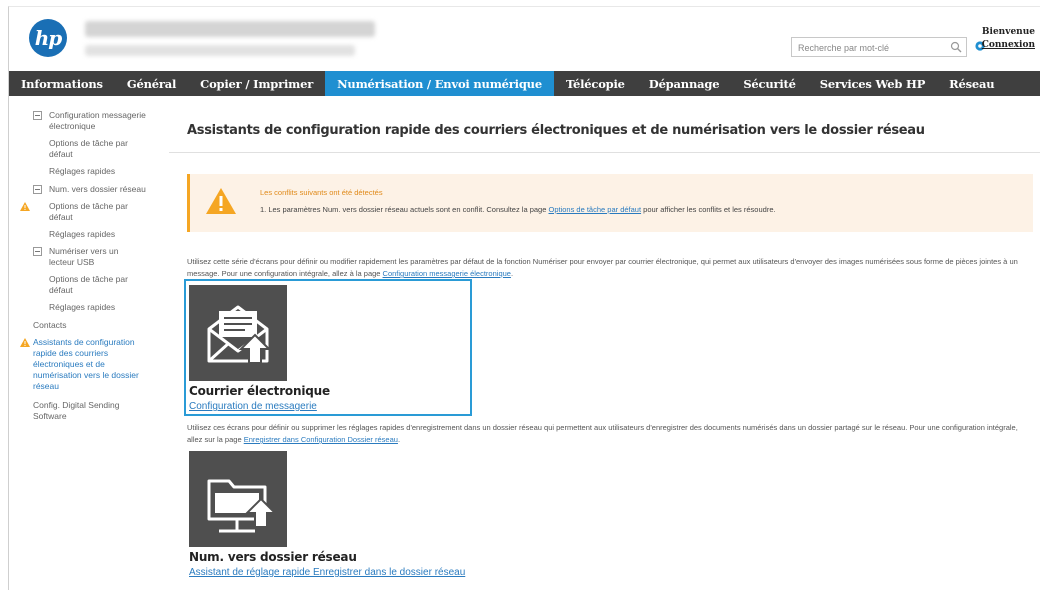 The height and width of the screenshot is (593, 1046). I want to click on tab-general: Général, so click(151, 83).